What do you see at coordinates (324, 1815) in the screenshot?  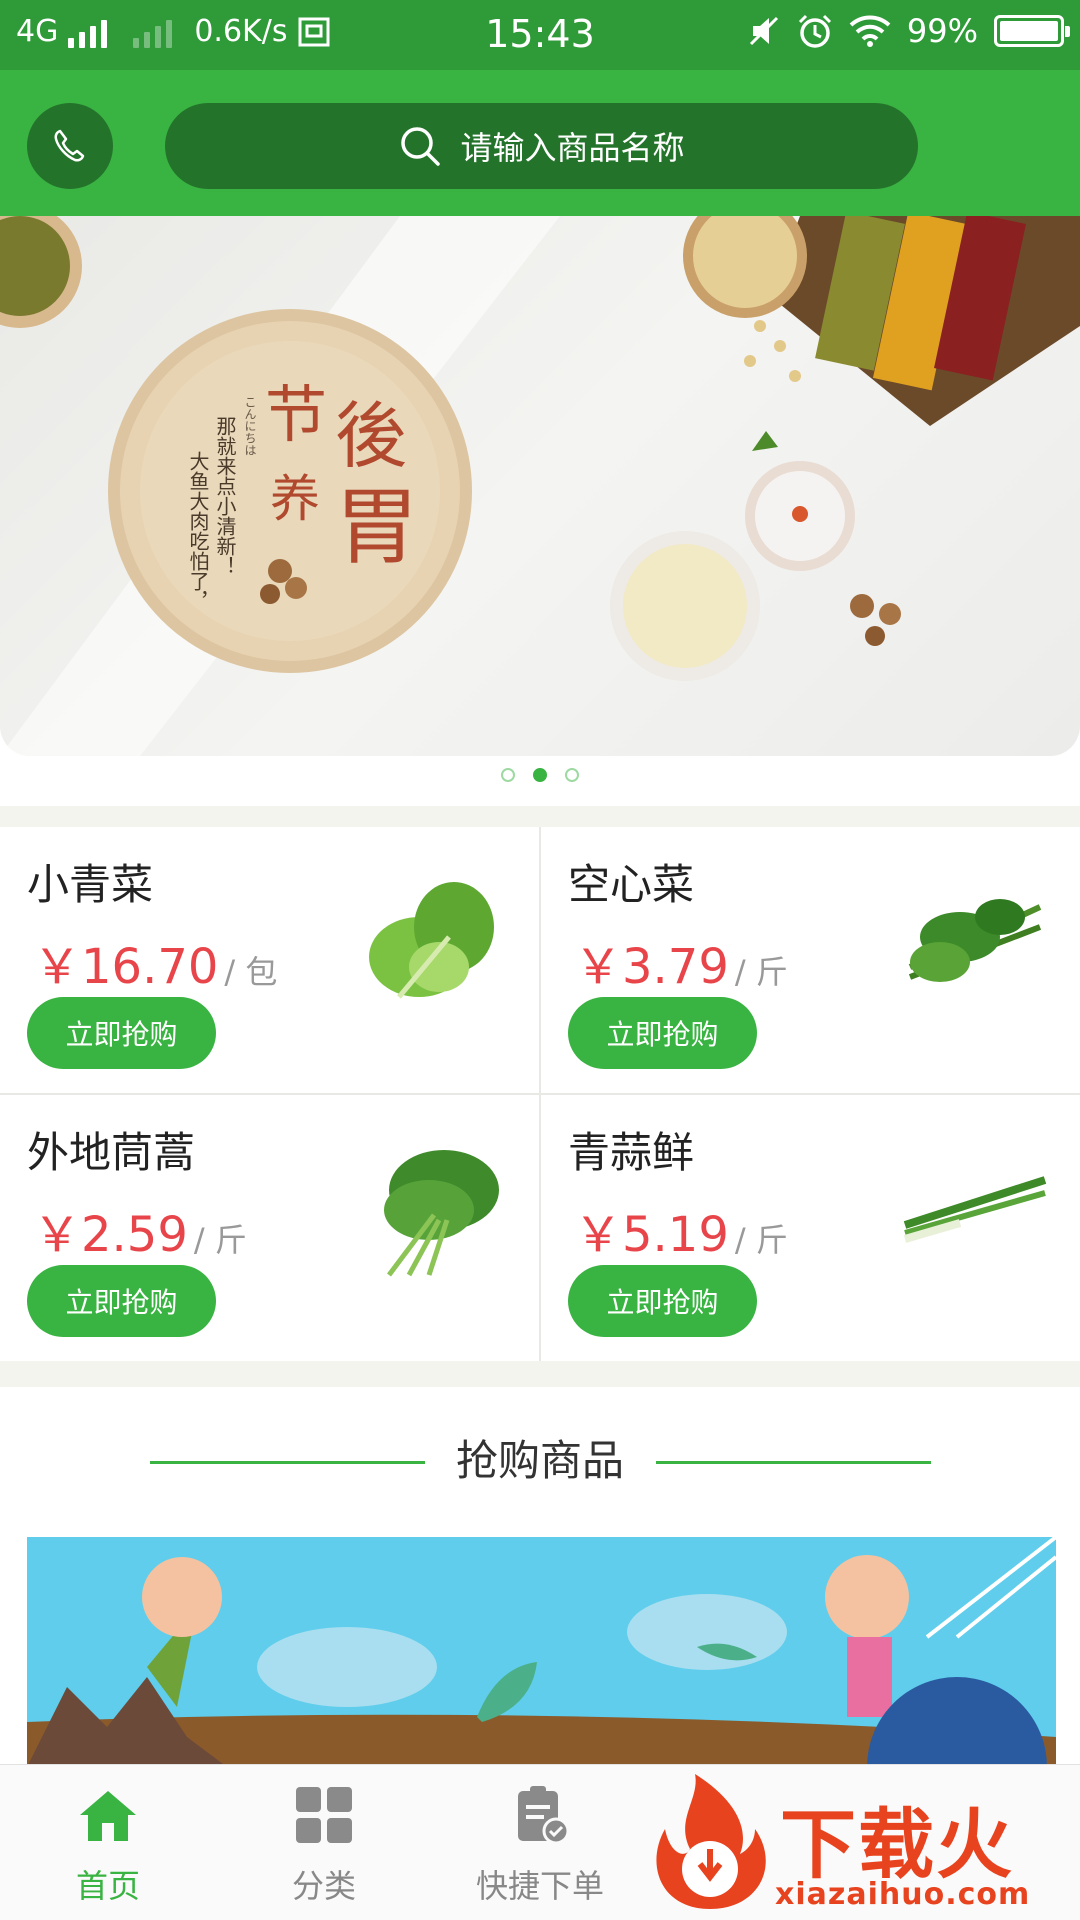 I see `grid-icon` at bounding box center [324, 1815].